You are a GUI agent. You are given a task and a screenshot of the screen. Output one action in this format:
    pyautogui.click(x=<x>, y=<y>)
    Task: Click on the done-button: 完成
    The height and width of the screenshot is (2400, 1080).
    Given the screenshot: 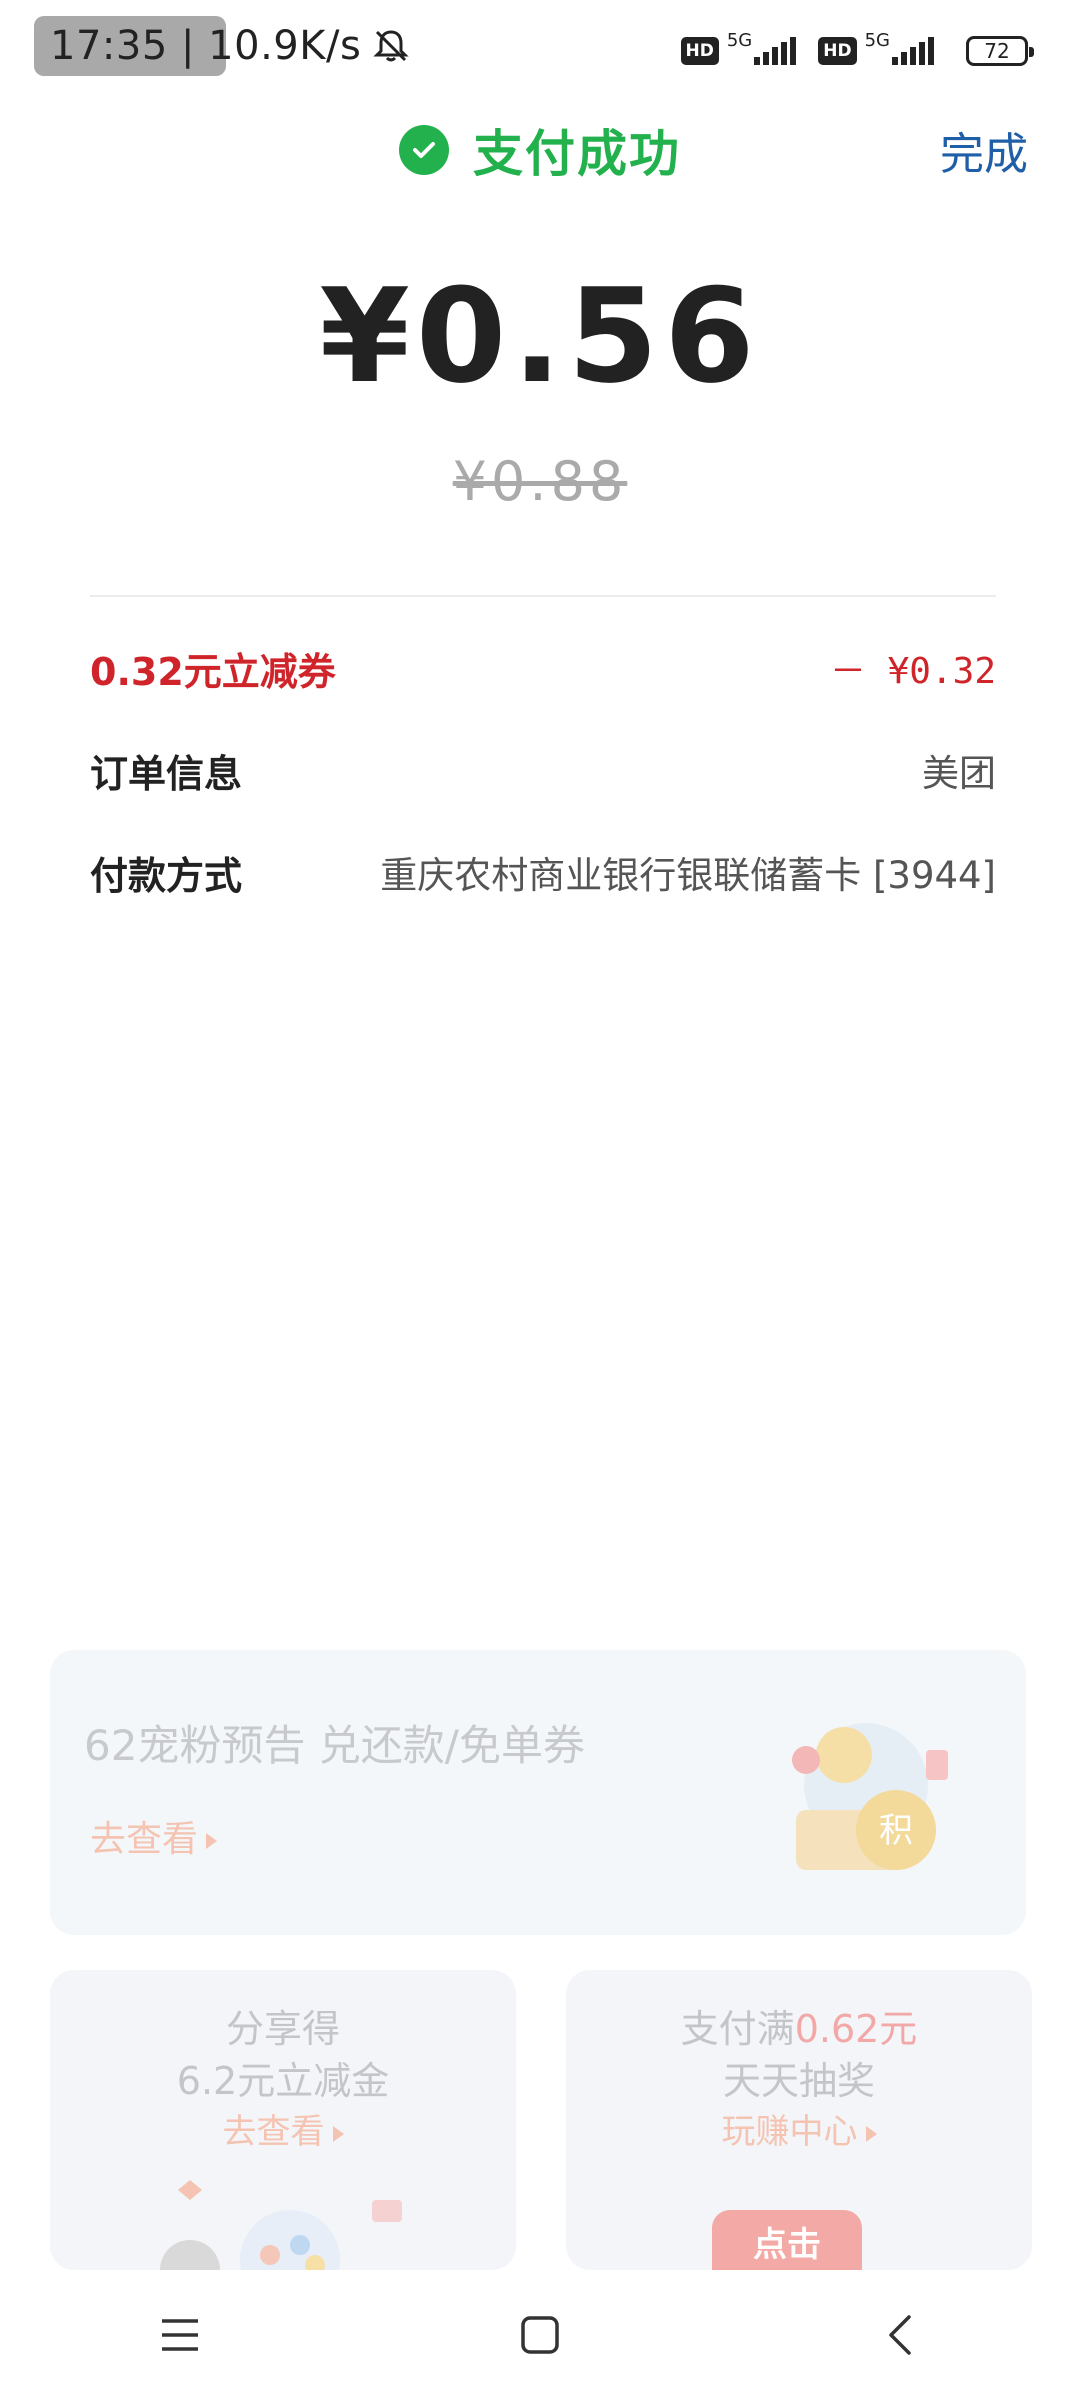 What is the action you would take?
    pyautogui.click(x=984, y=150)
    